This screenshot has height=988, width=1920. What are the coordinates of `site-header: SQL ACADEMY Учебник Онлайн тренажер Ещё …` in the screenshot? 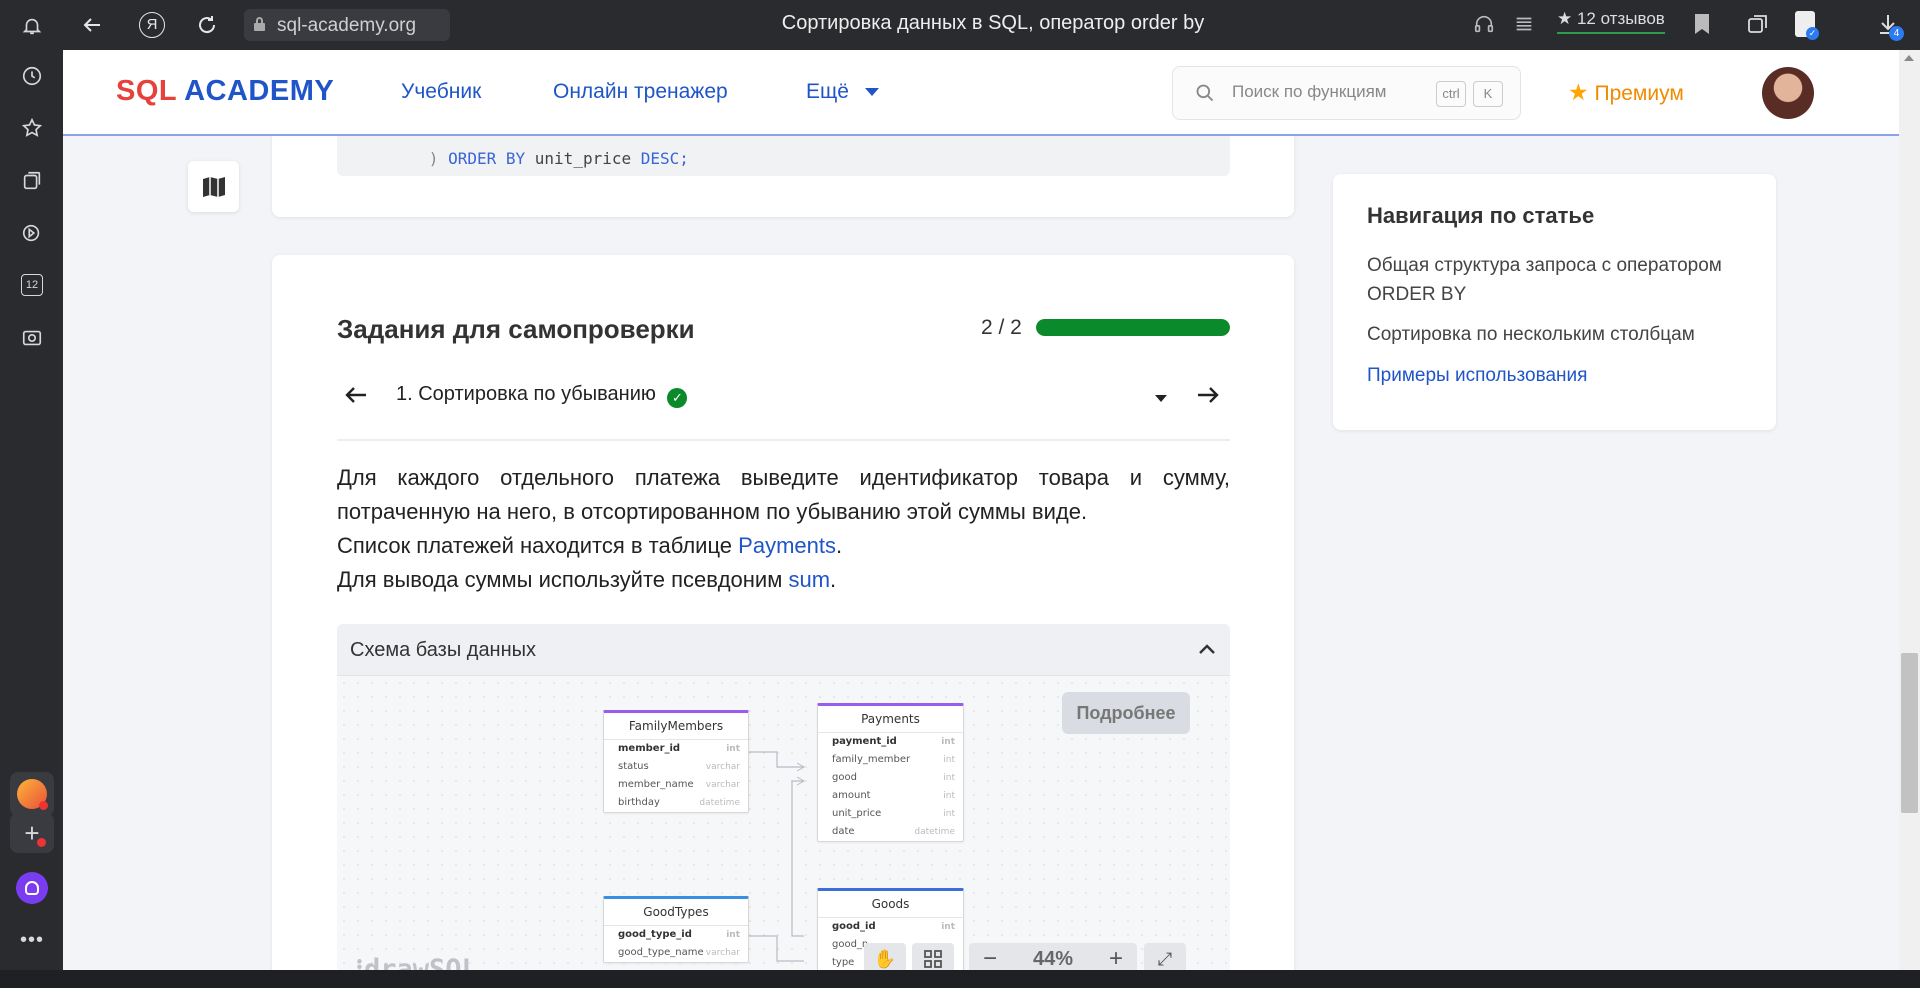 It's located at (981, 93).